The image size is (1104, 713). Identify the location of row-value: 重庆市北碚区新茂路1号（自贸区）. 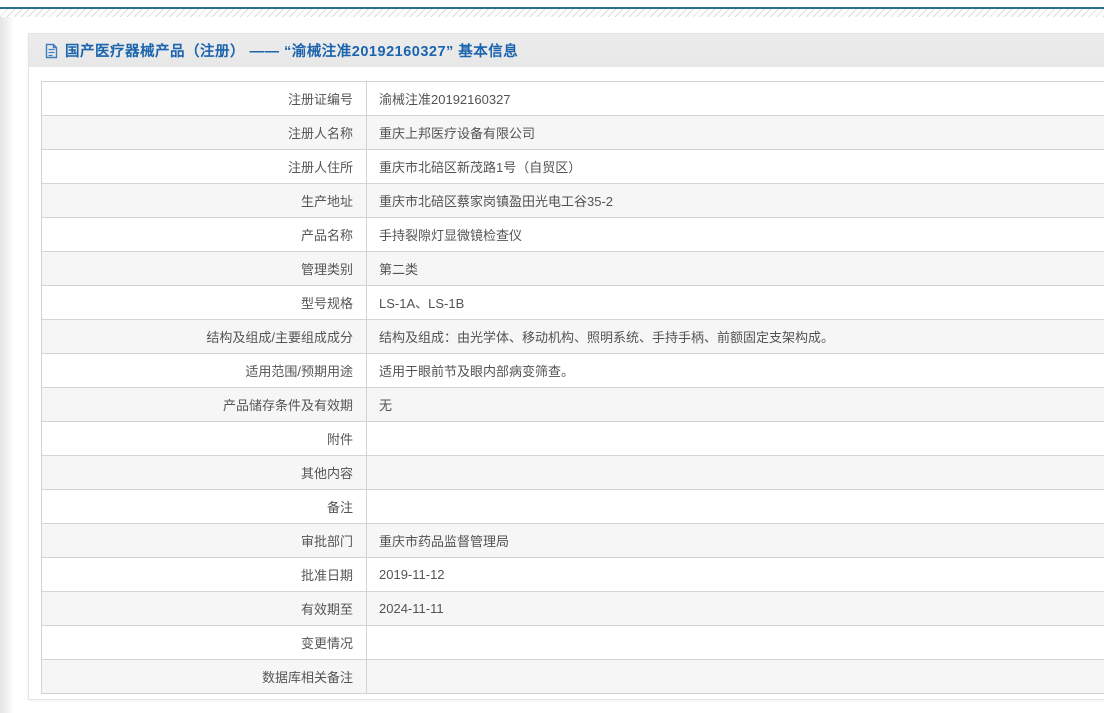
(735, 166).